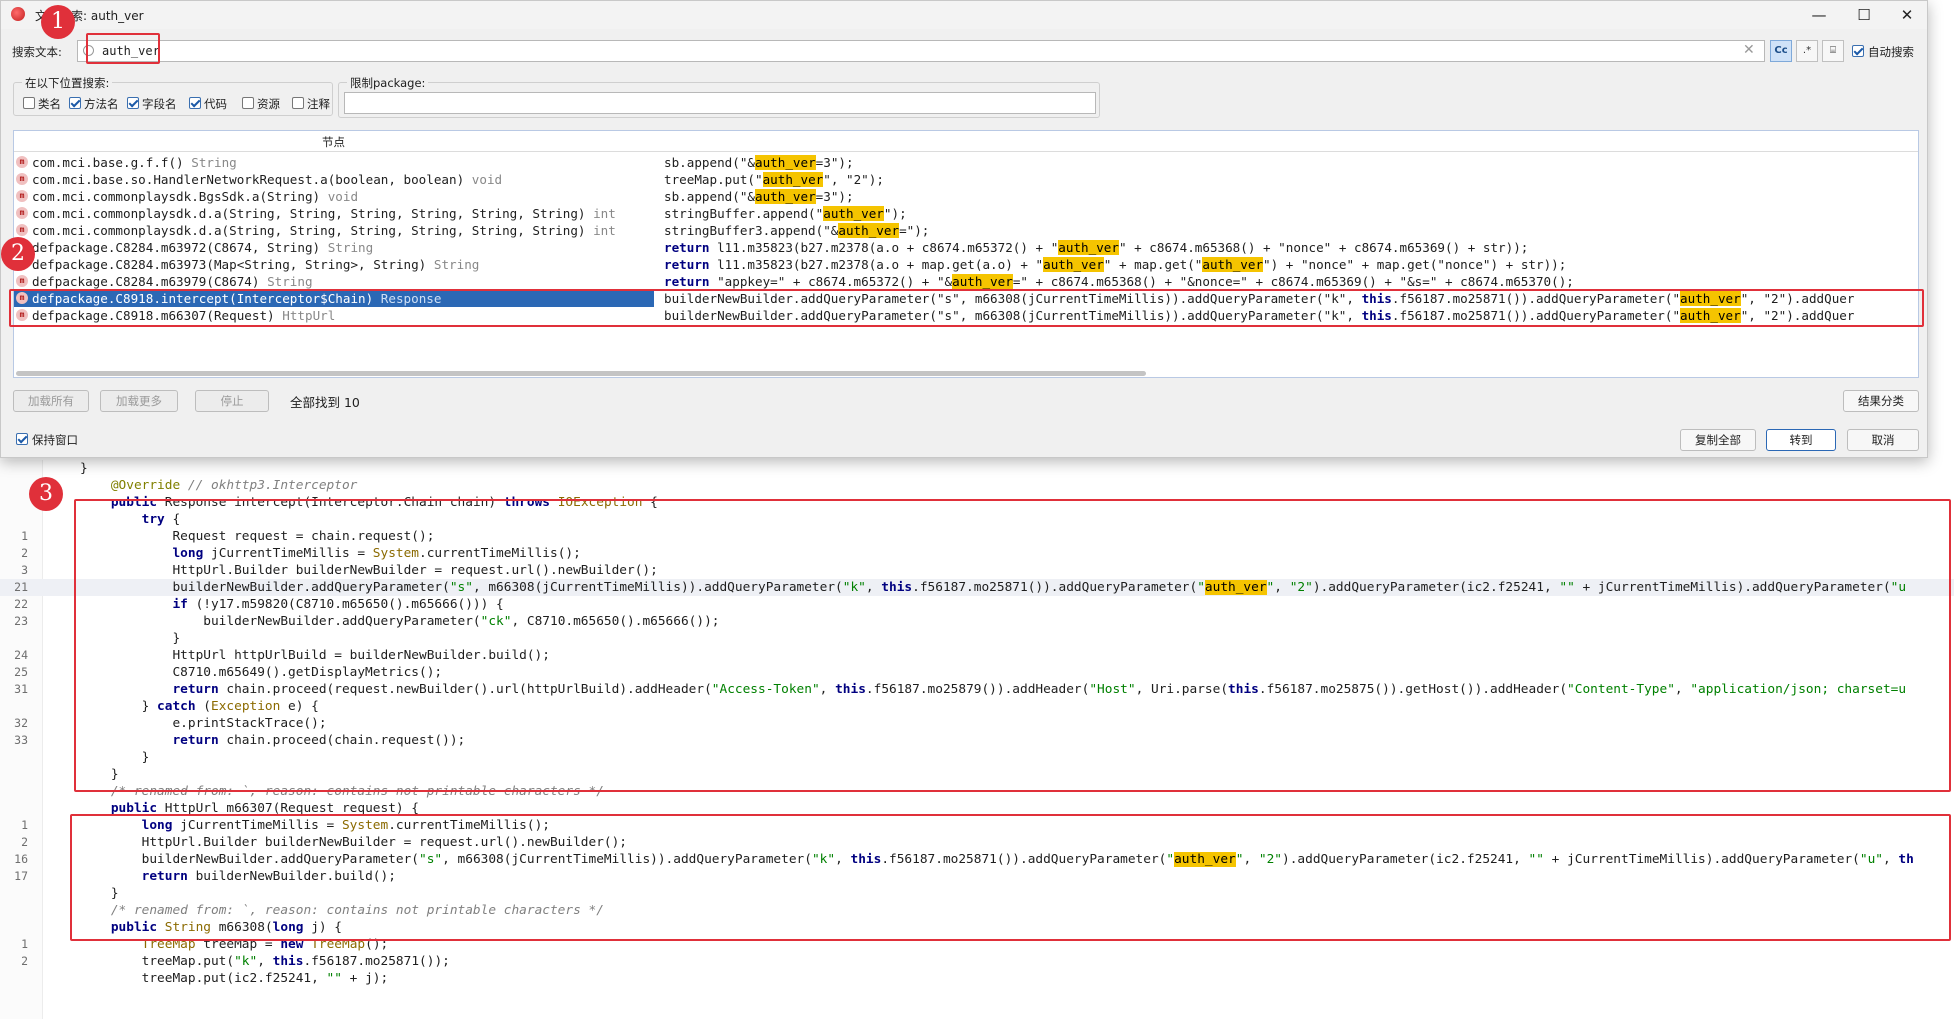 Image resolution: width=1954 pixels, height=1019 pixels. I want to click on maximize-button: ☐, so click(1864, 15).